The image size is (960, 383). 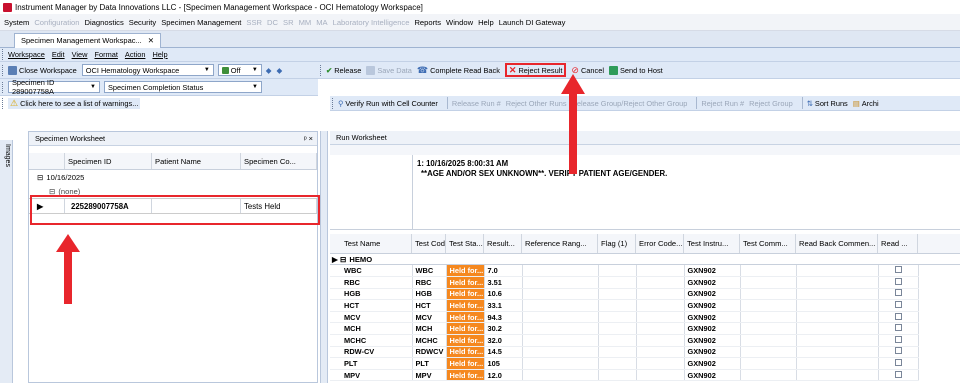 I want to click on test-name-cell: MCHC, so click(x=371, y=340).